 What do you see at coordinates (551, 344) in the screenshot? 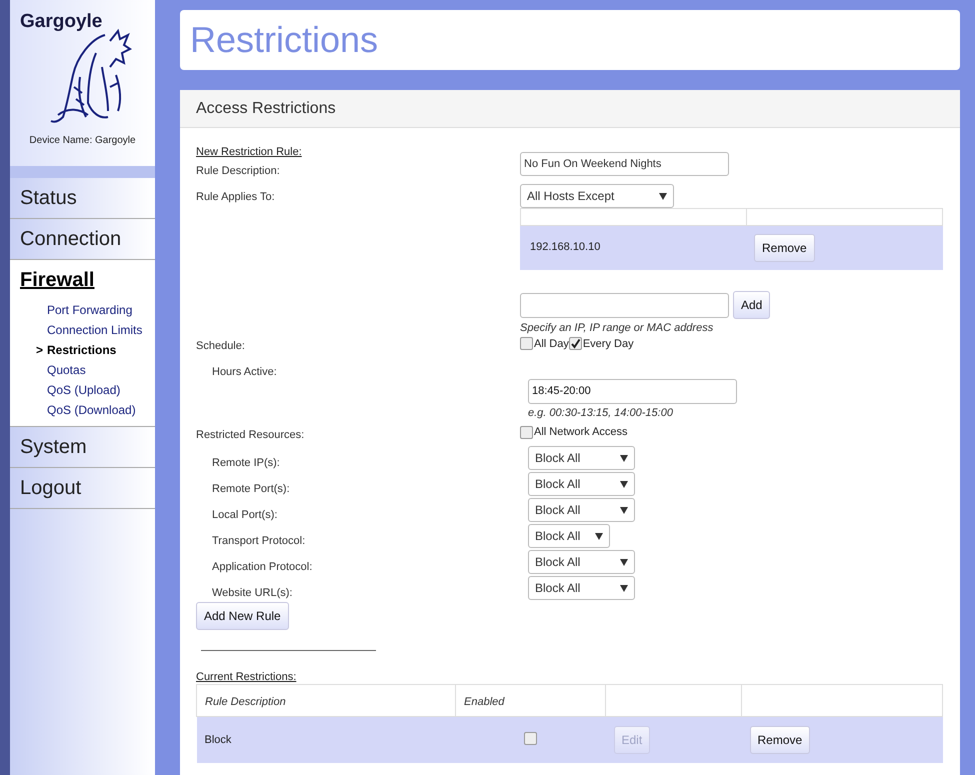
I see `checkbox-label: All Day` at bounding box center [551, 344].